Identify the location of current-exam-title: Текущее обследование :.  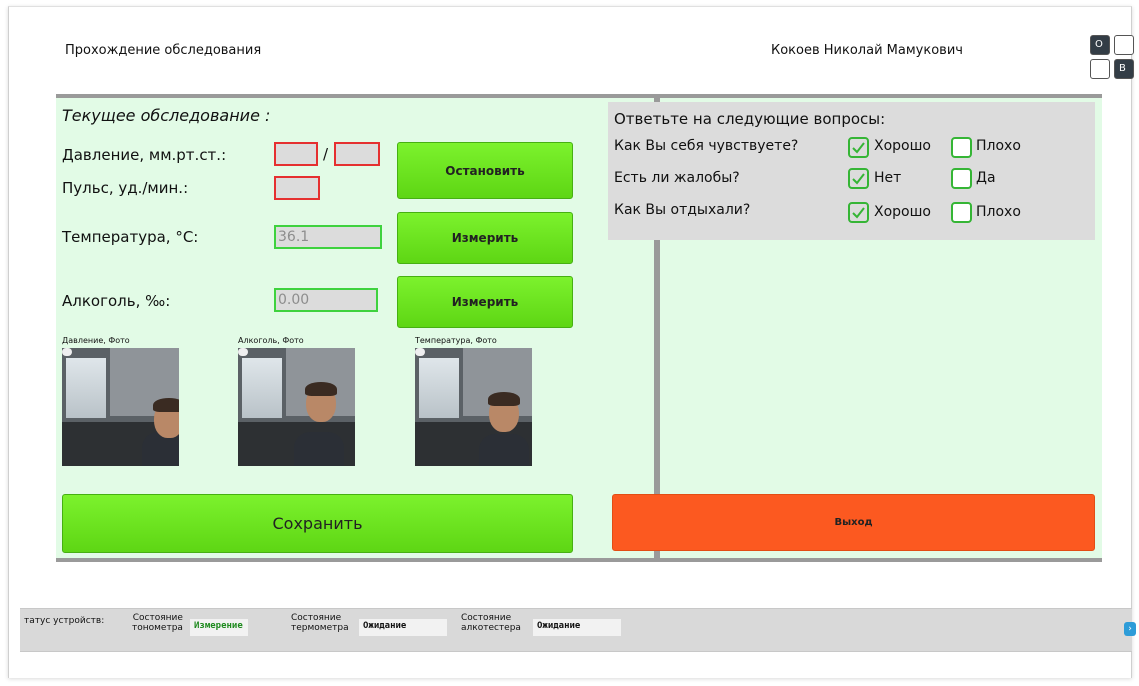
(166, 115).